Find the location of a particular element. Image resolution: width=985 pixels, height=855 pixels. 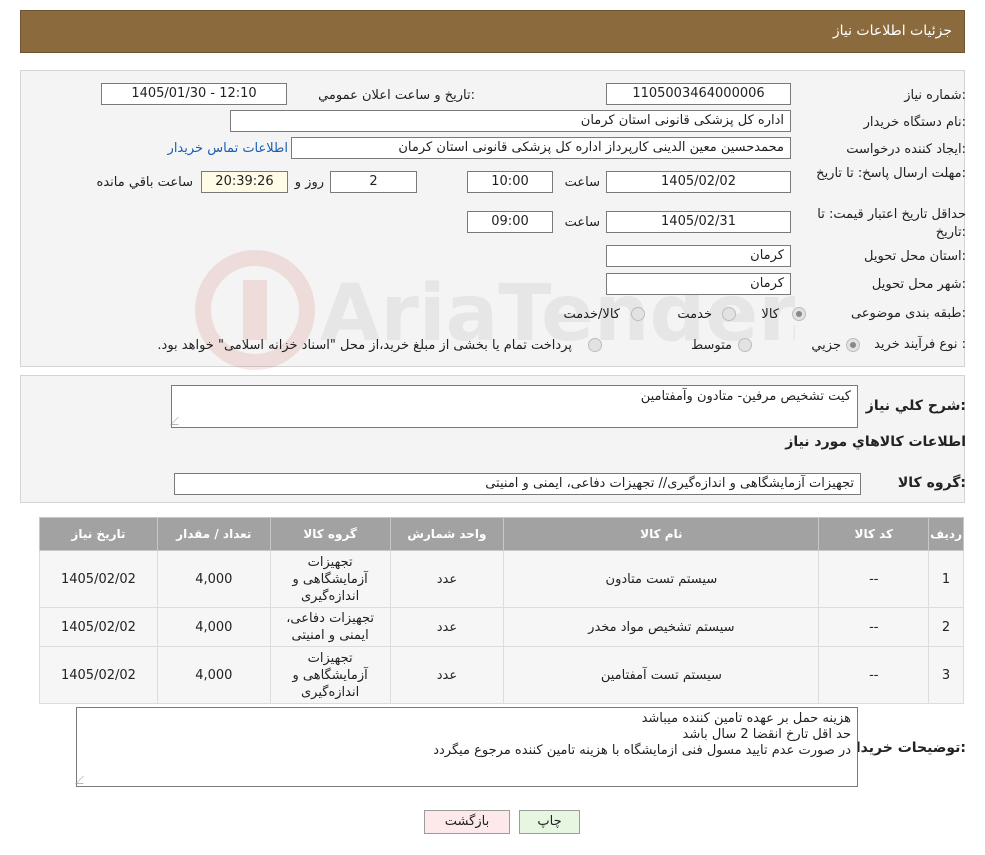

category-label: طبقه بندی موضوعی: is located at coordinates (908, 313).